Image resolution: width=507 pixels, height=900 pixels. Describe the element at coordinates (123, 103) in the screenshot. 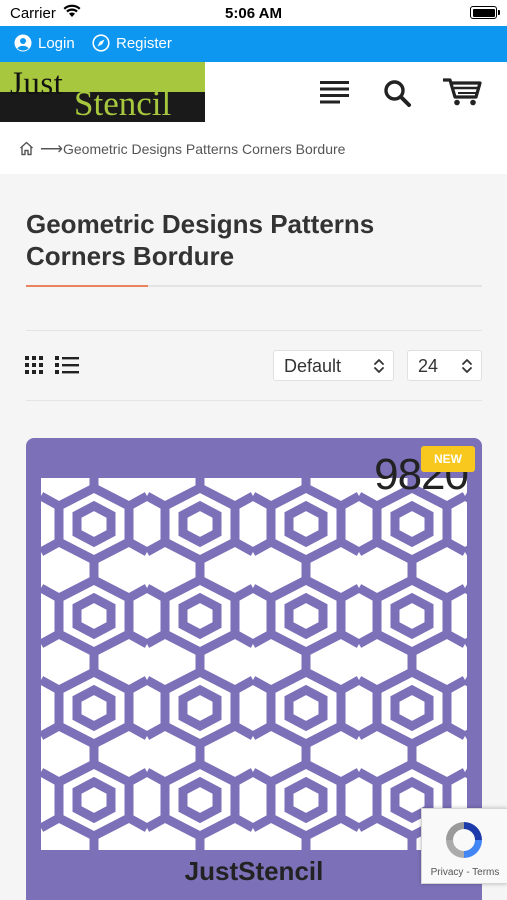

I see `logo-word-stencil: Stencil` at that location.